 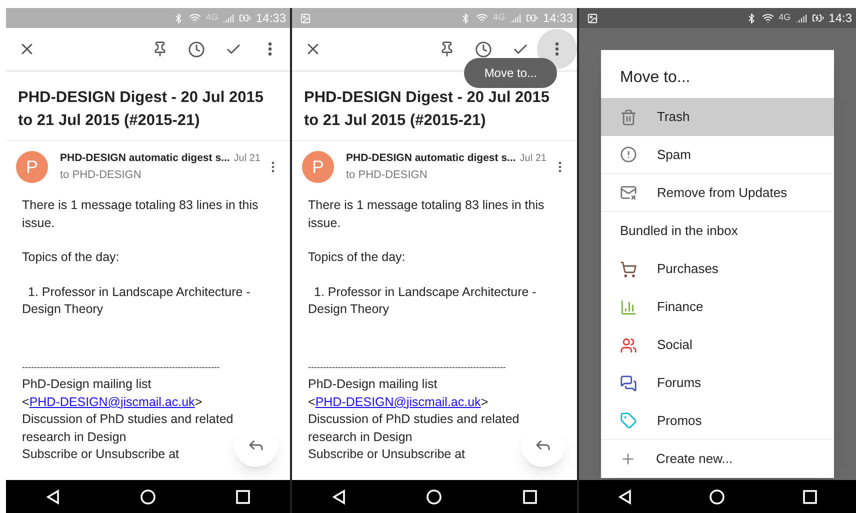 I want to click on plus-icon, so click(x=628, y=459).